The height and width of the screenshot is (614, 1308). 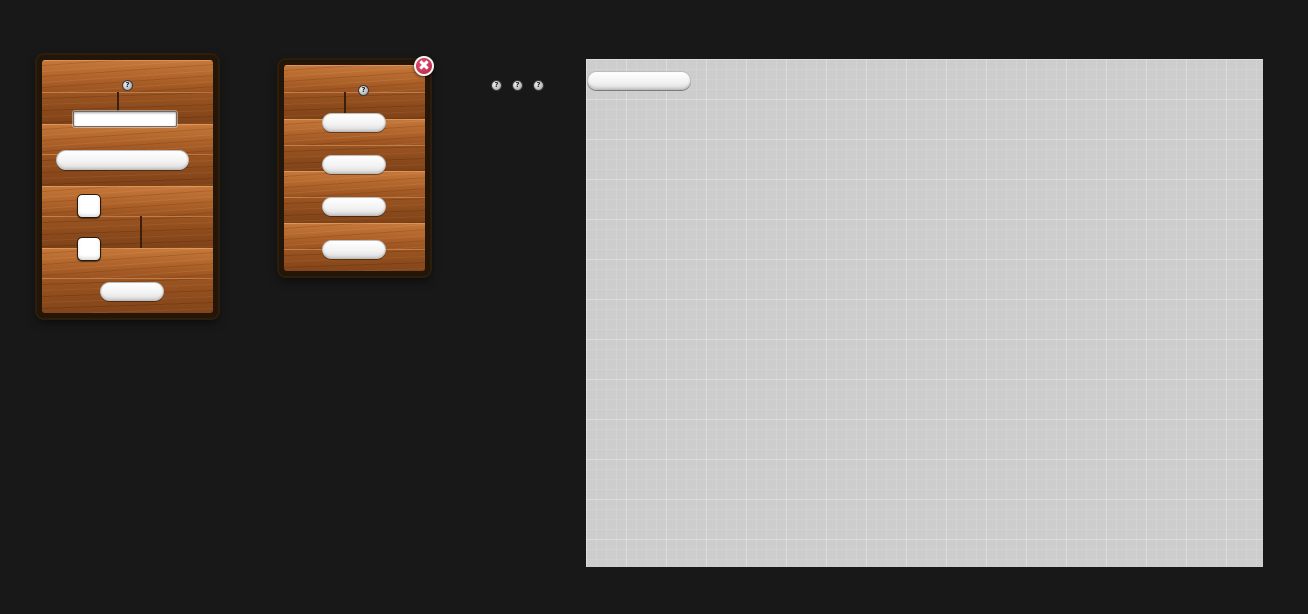 I want to click on settings-panel: ?, so click(x=127, y=186).